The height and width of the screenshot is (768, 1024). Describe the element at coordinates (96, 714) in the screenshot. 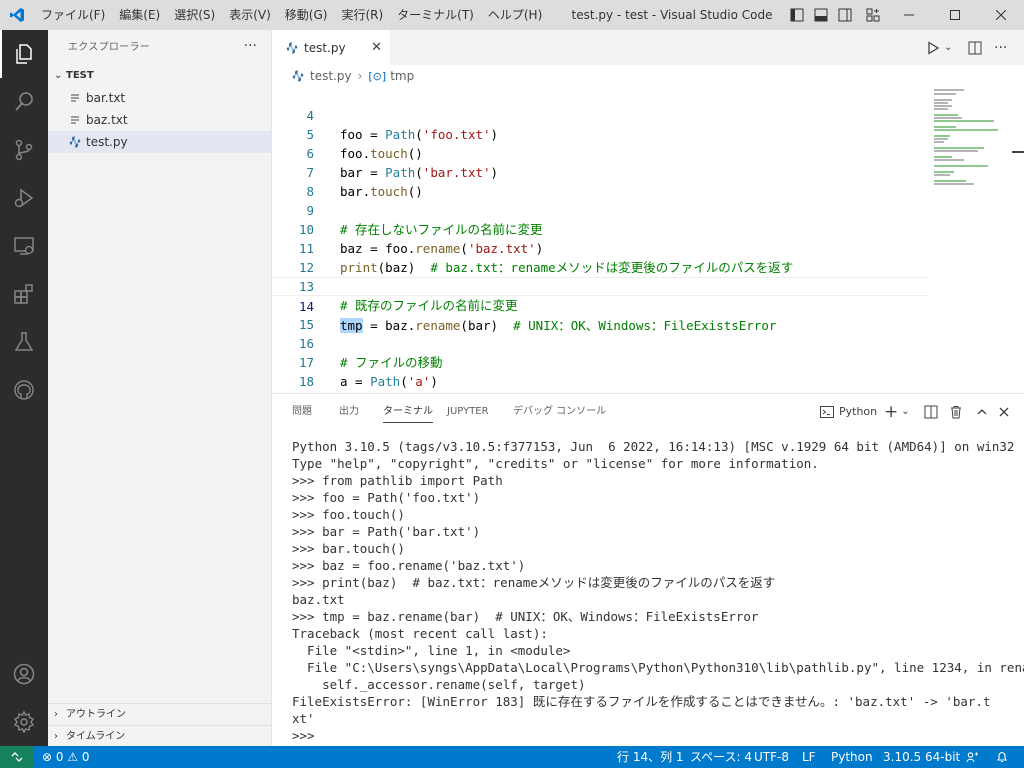

I see `outline-label: アウトライン` at that location.